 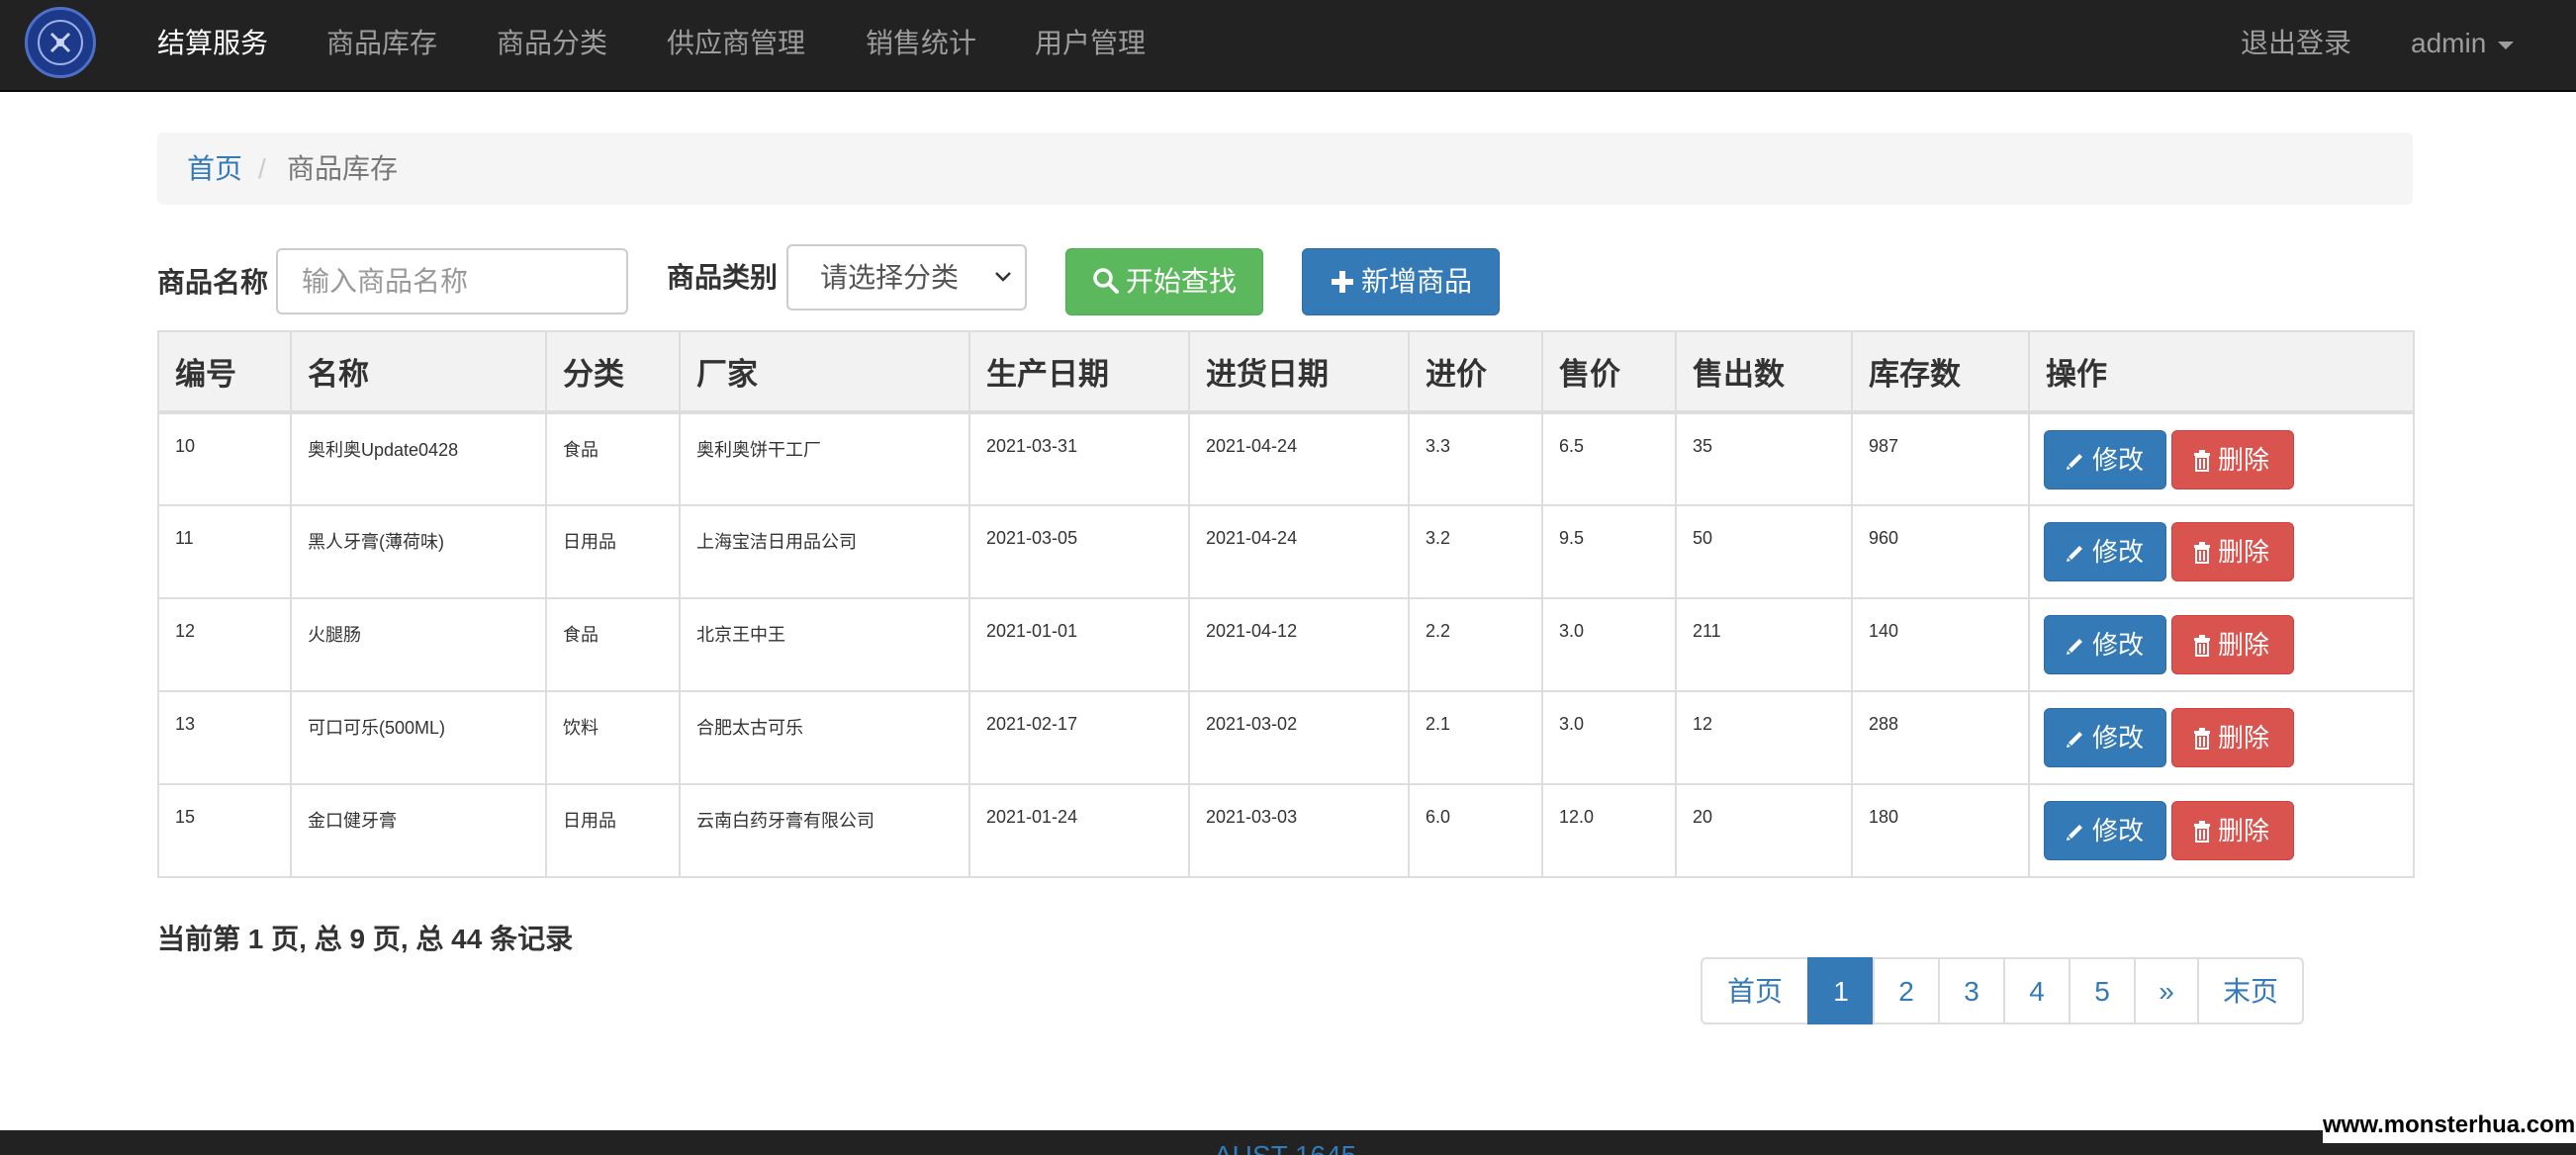 I want to click on footer-text: AUST 1645, so click(x=1285, y=1147).